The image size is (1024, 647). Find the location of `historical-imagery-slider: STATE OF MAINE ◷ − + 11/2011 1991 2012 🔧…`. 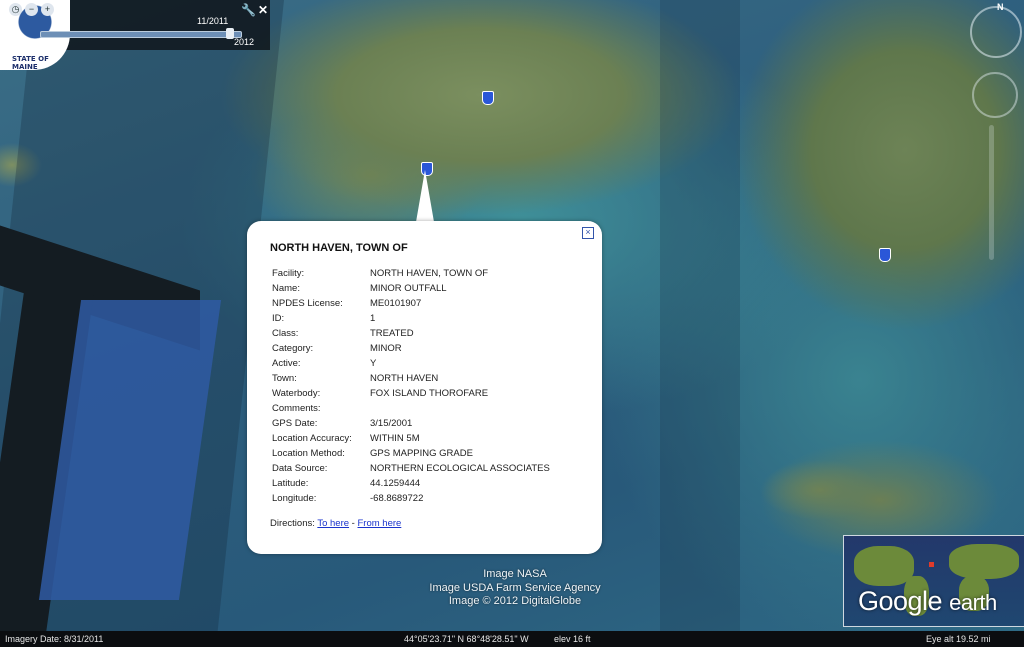

historical-imagery-slider: STATE OF MAINE ◷ − + 11/2011 1991 2012 🔧… is located at coordinates (135, 35).